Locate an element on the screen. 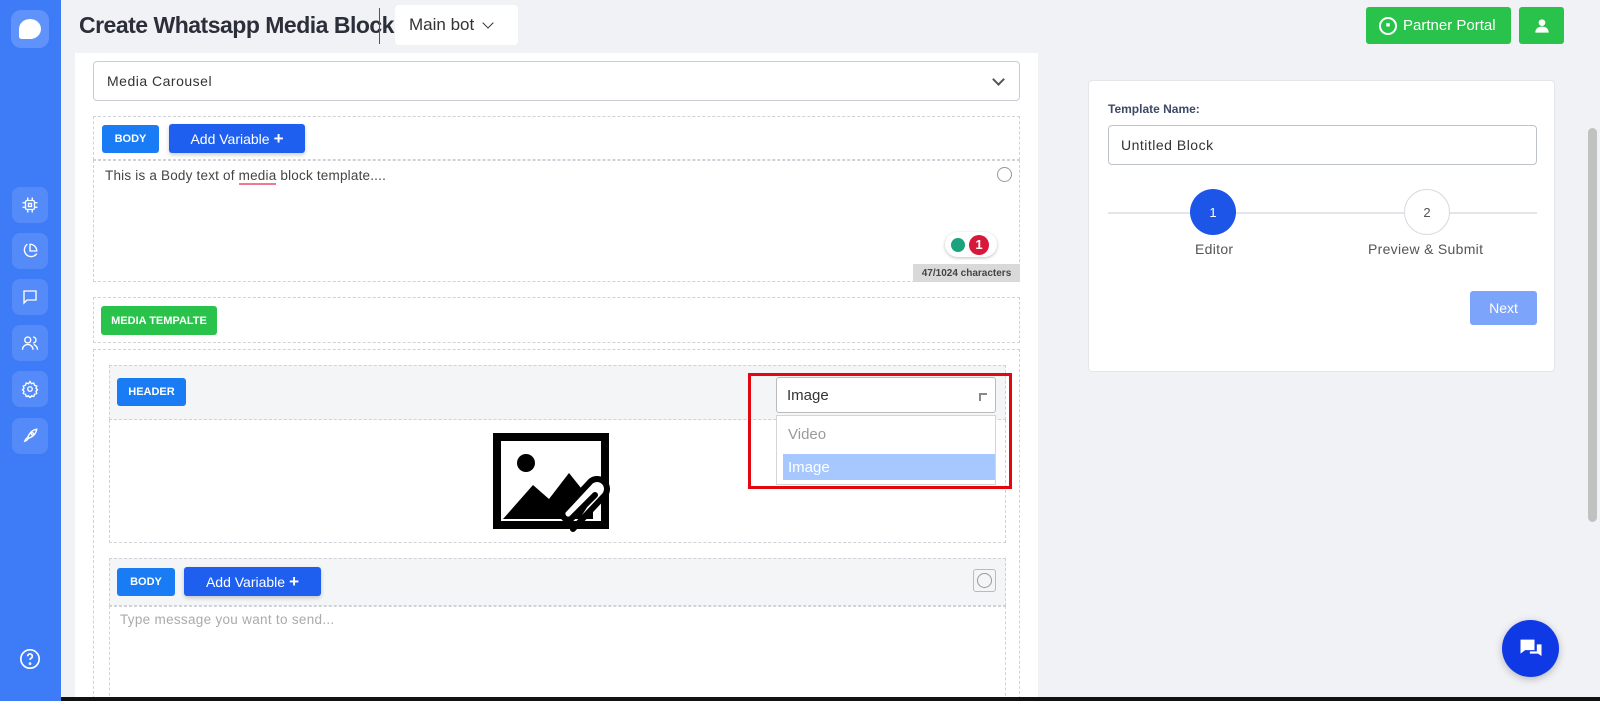 The image size is (1600, 701). bottom-border is located at coordinates (830, 699).